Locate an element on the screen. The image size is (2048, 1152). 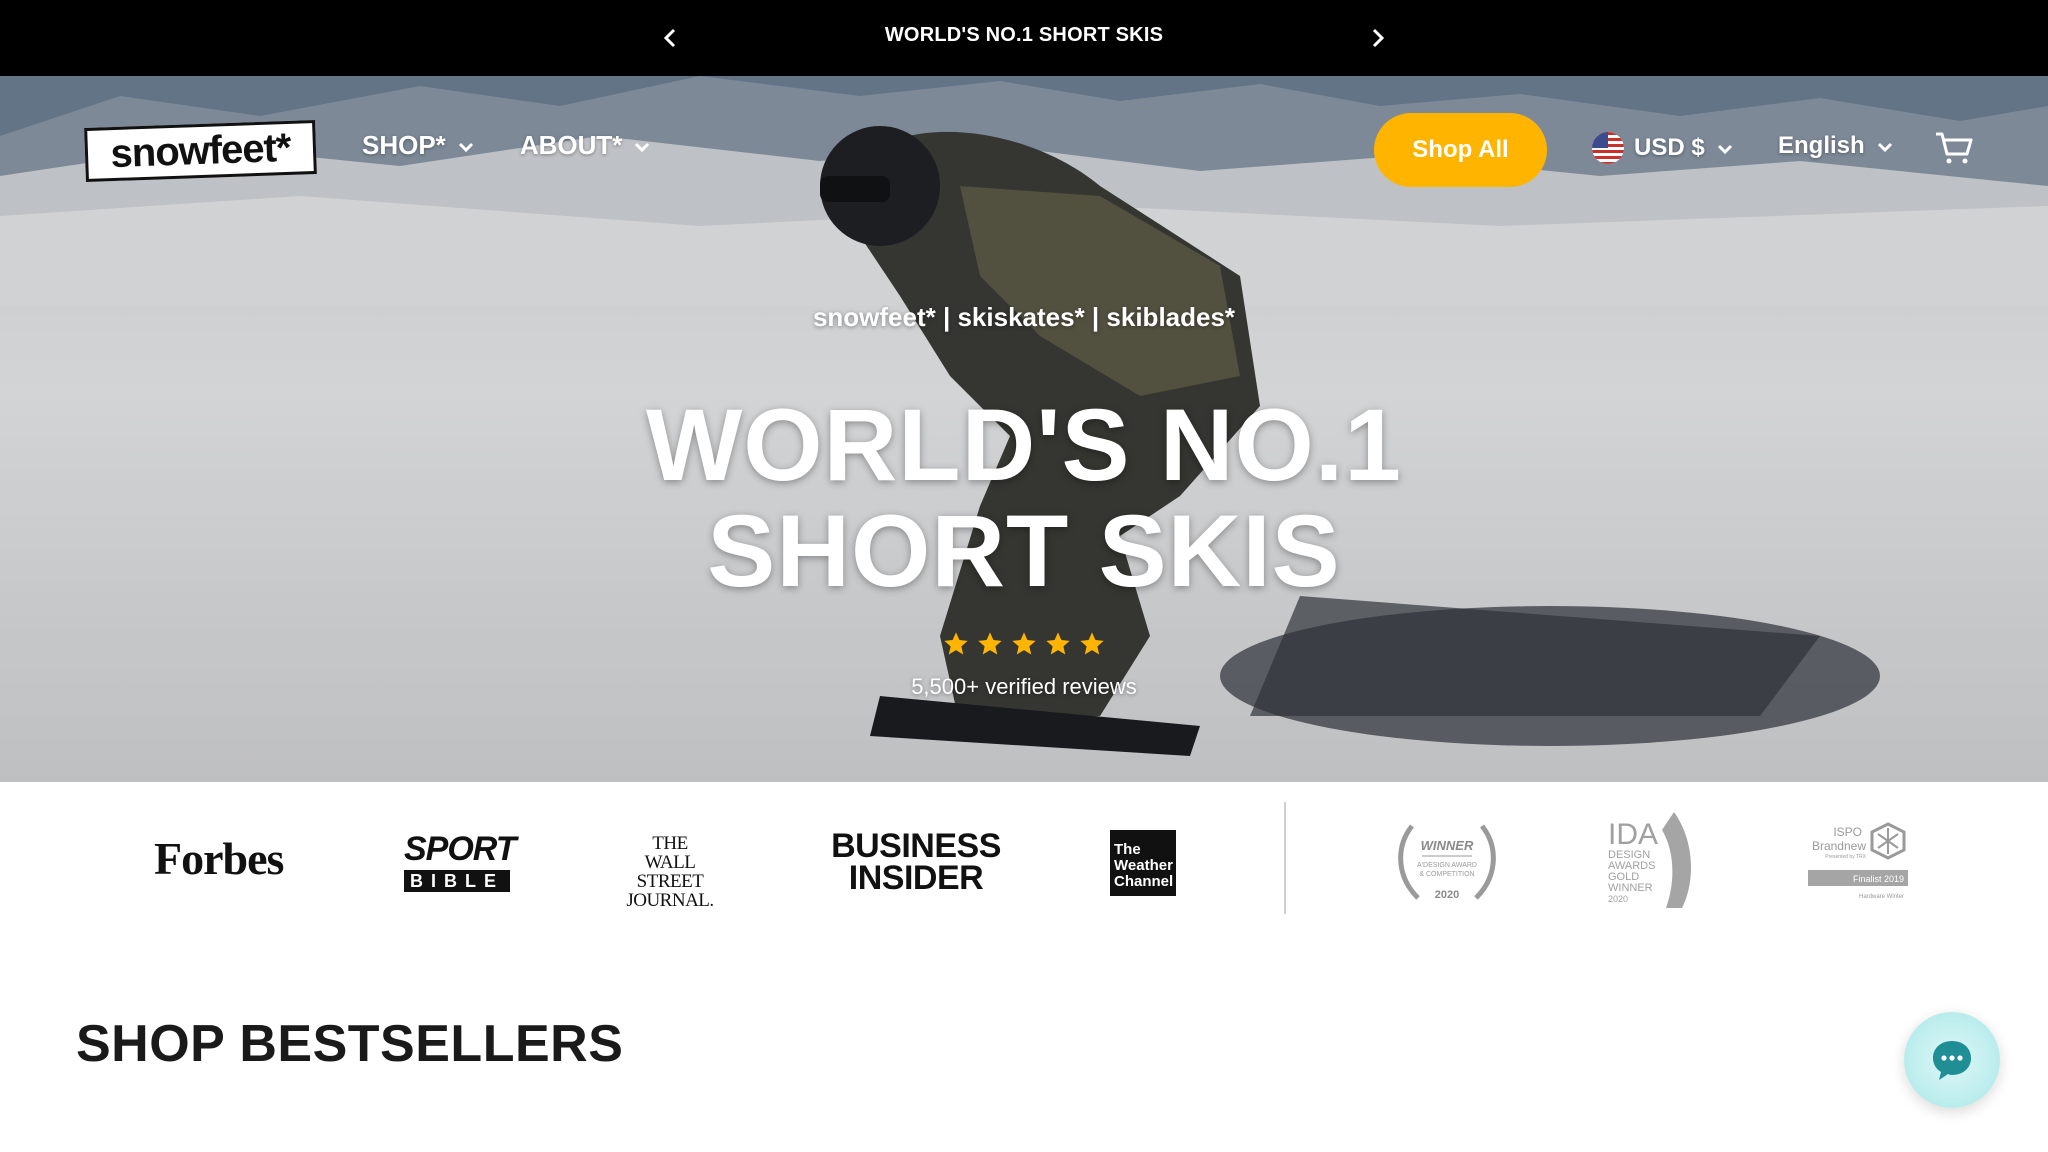
wsj-line: JOURNAL. is located at coordinates (670, 900).